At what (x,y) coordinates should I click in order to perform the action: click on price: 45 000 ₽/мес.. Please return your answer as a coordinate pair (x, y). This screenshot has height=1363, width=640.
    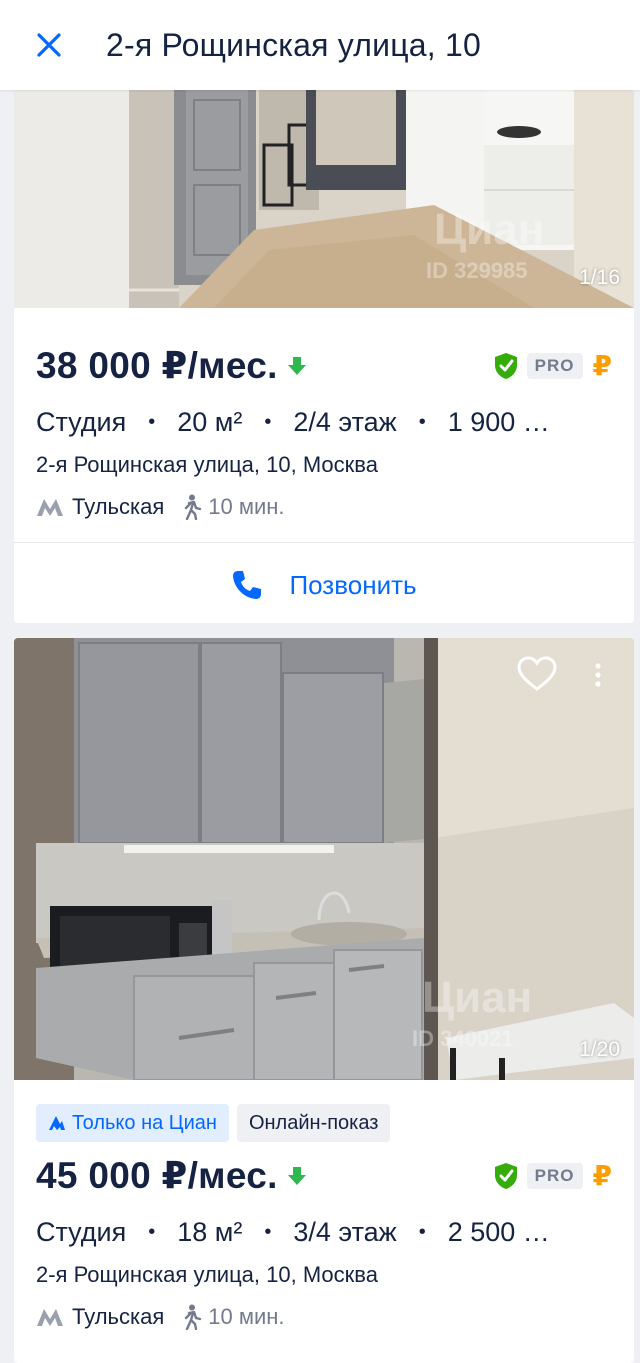
    Looking at the image, I should click on (172, 1175).